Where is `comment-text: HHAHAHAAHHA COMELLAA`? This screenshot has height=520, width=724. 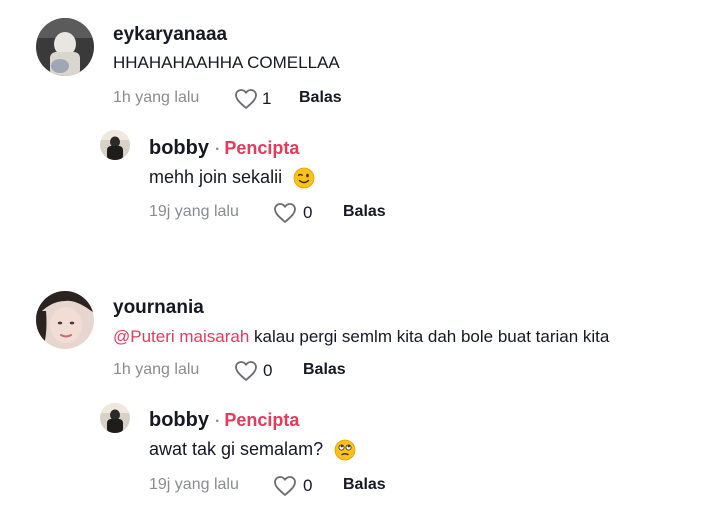 comment-text: HHAHAHAAHHA COMELLAA is located at coordinates (226, 62).